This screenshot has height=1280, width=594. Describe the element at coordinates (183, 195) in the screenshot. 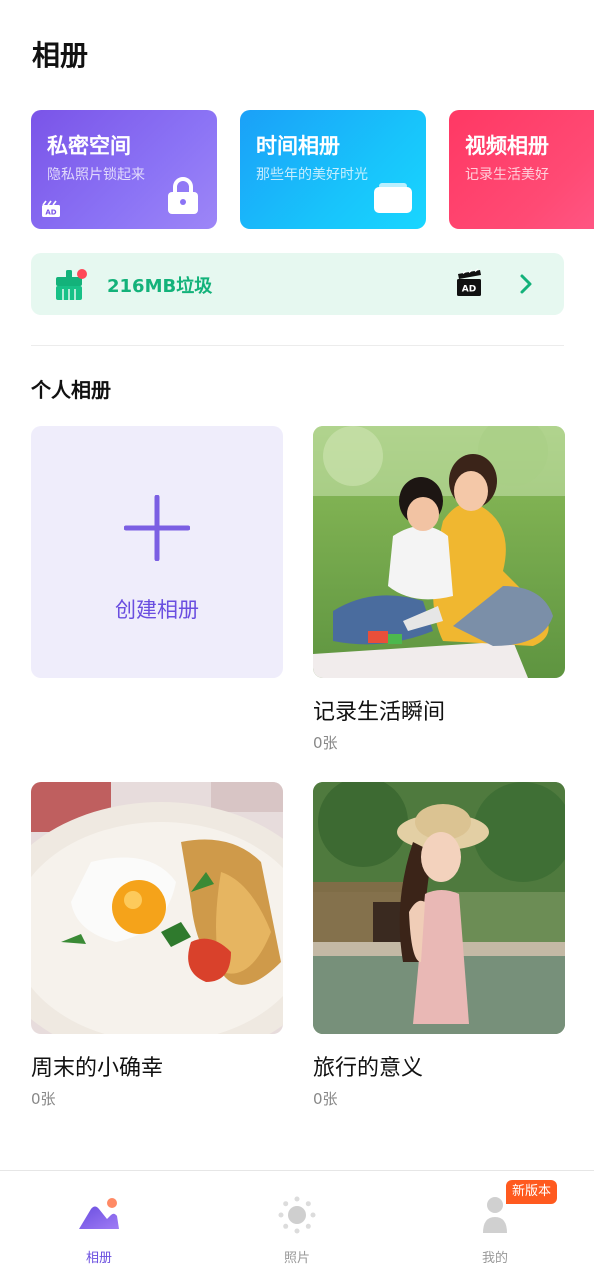

I see `lock-icon` at that location.